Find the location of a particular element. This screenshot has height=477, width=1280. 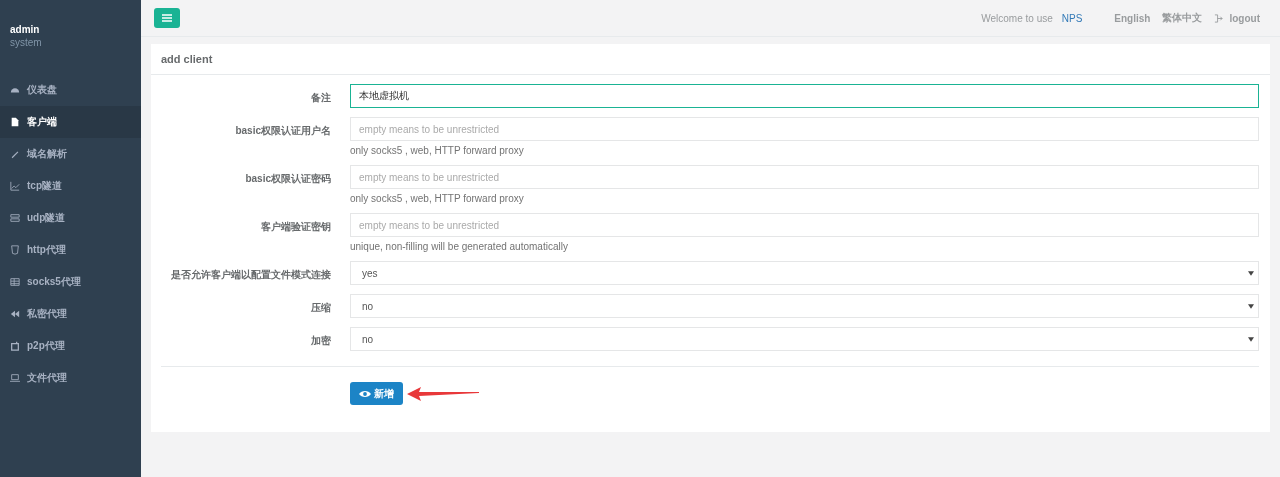

sidebar-item: 客户端 is located at coordinates (70, 122).